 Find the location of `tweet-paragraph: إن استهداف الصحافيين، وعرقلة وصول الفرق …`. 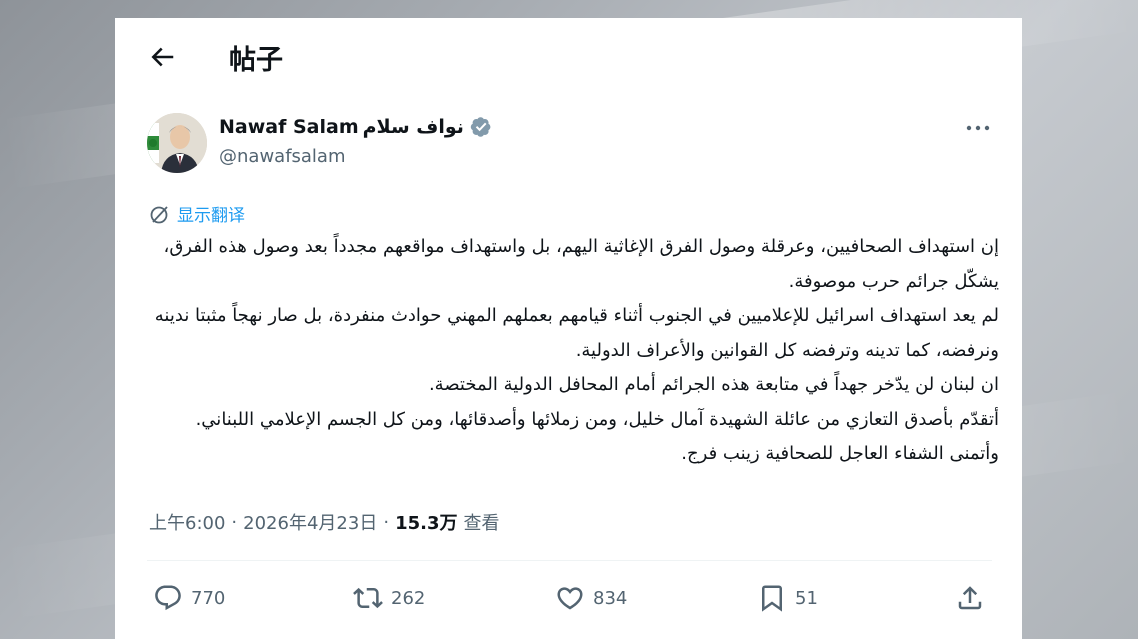

tweet-paragraph: إن استهداف الصحافيين، وعرقلة وصول الفرق … is located at coordinates (581, 264).